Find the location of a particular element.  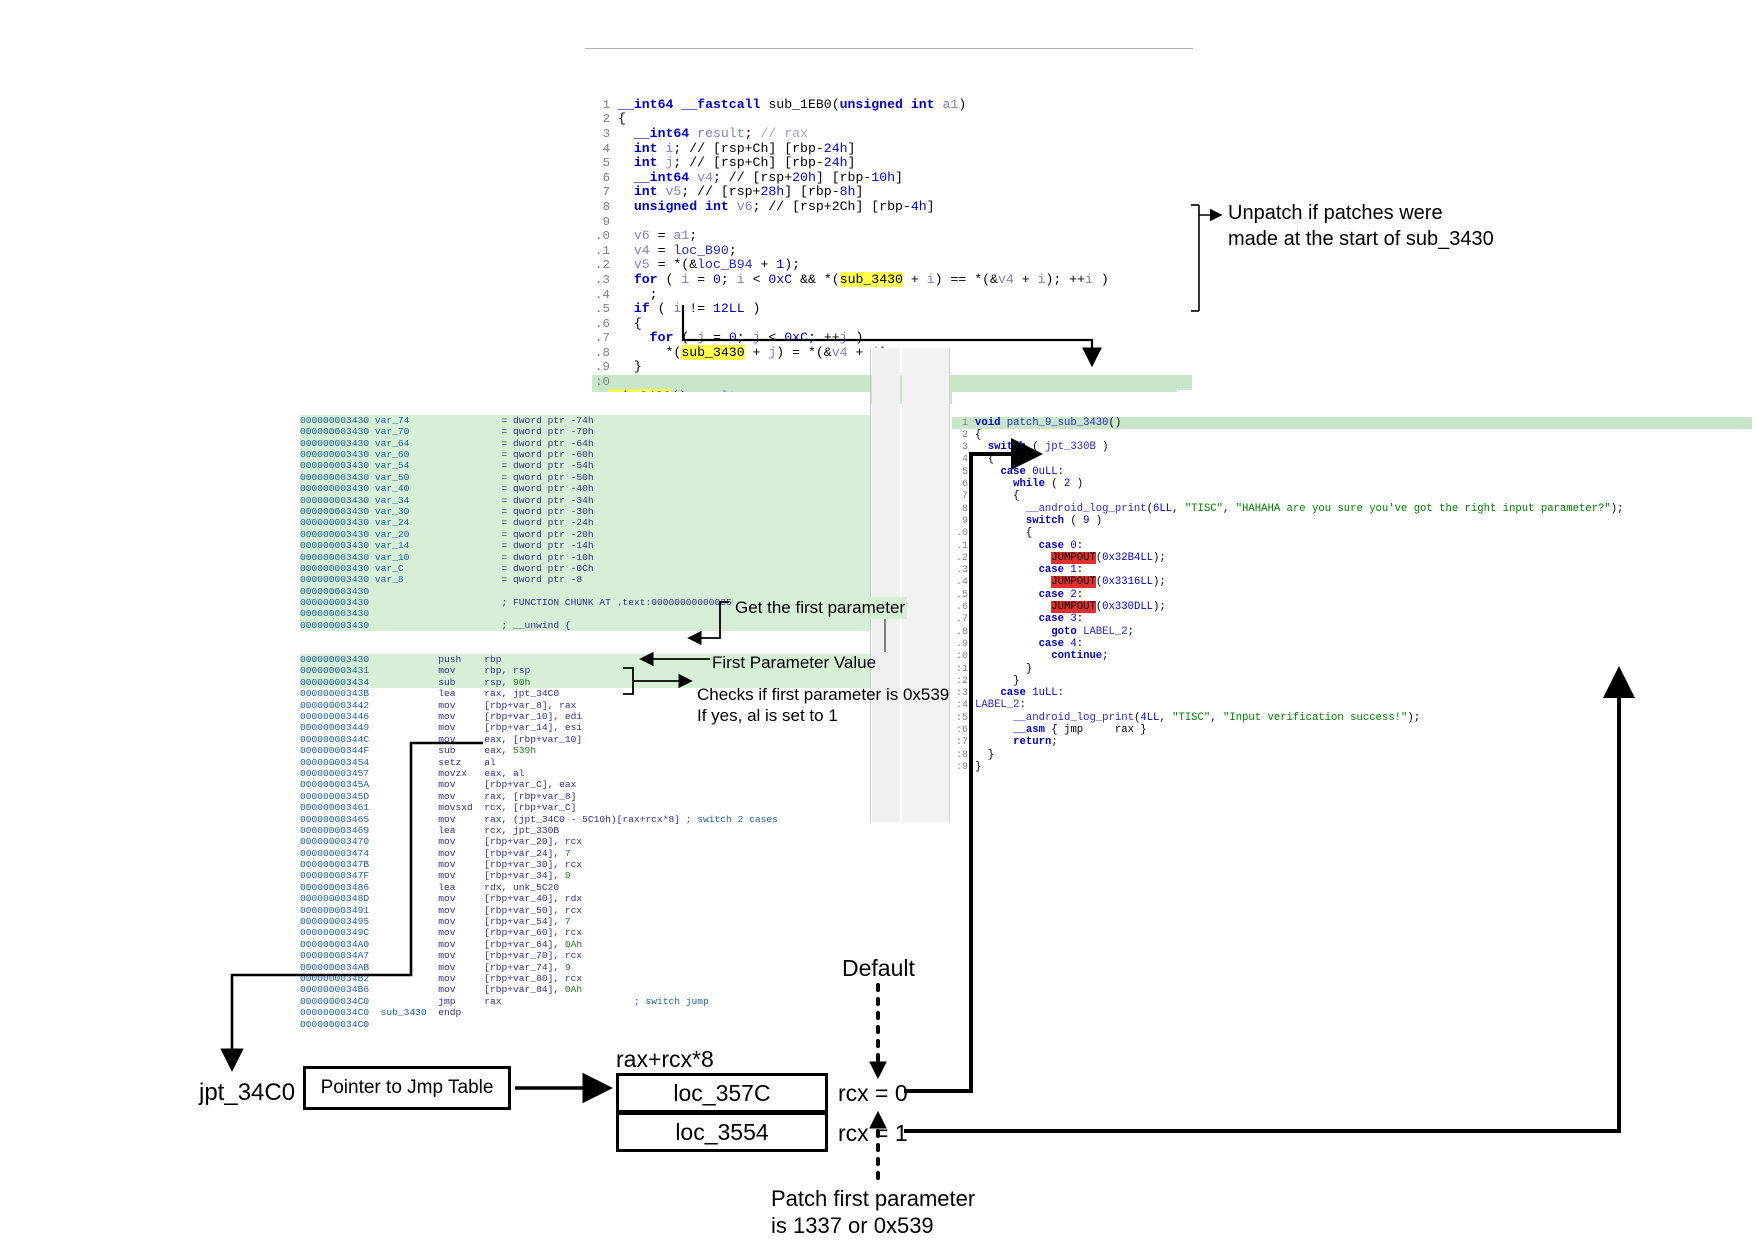

pseudocode-line: :8 } is located at coordinates (1352, 755).